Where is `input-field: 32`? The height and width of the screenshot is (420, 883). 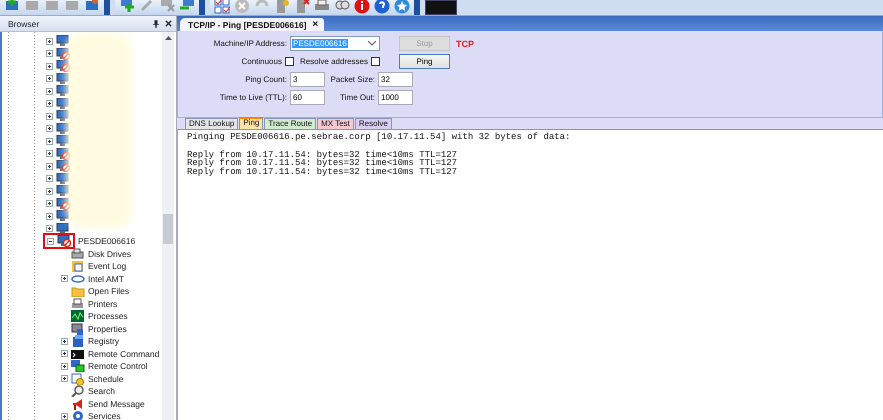 input-field: 32 is located at coordinates (395, 79).